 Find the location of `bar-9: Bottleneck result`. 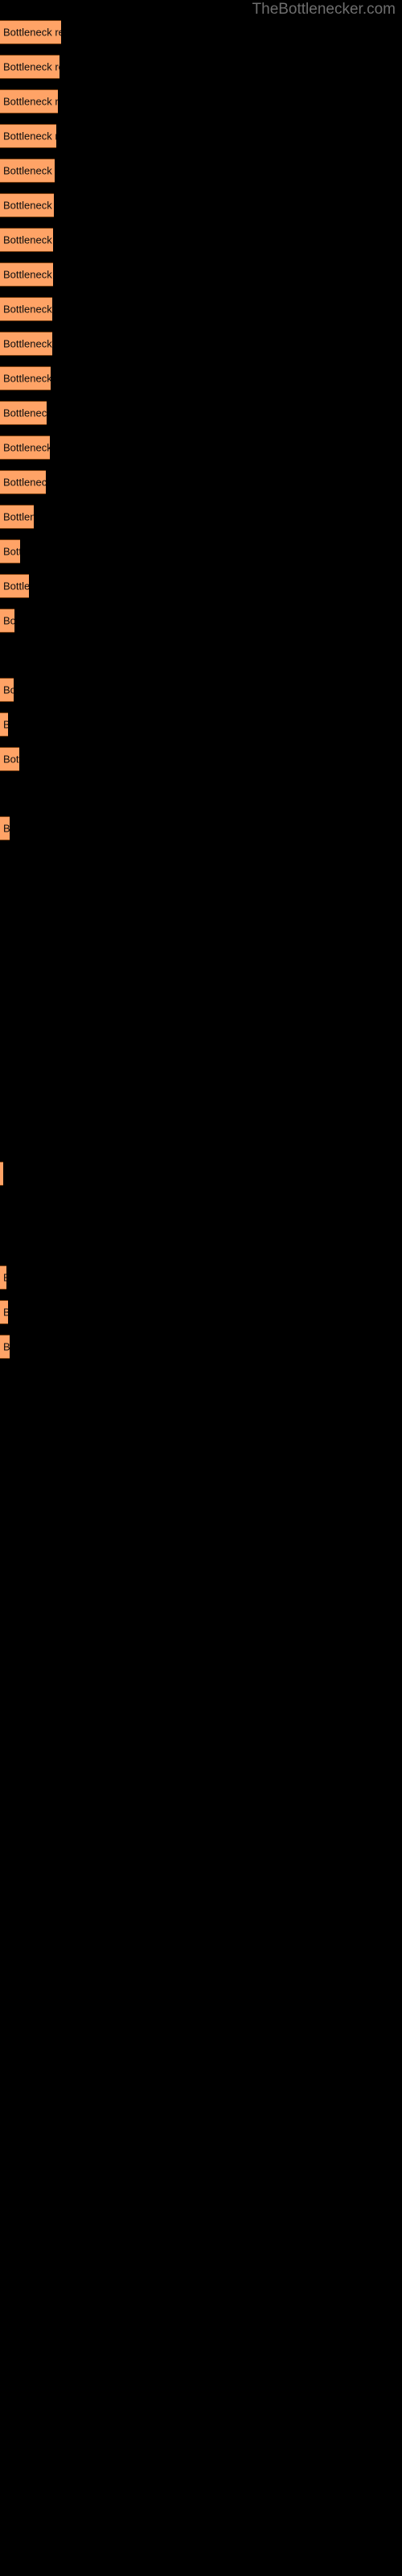

bar-9: Bottleneck result is located at coordinates (26, 309).